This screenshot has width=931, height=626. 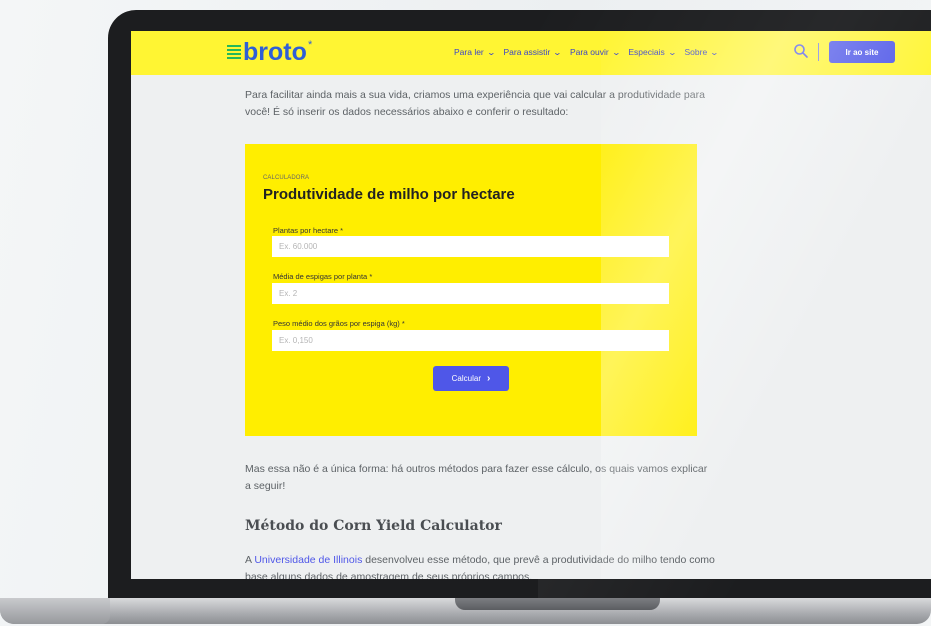 I want to click on calculate-button-label: Calcular, so click(x=466, y=378).